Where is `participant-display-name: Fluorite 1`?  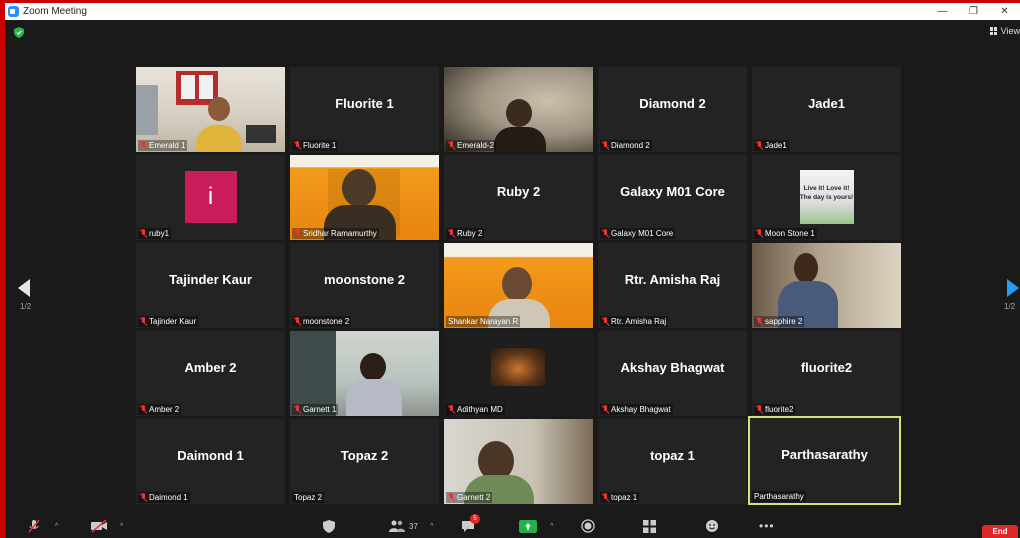 participant-display-name: Fluorite 1 is located at coordinates (364, 103).